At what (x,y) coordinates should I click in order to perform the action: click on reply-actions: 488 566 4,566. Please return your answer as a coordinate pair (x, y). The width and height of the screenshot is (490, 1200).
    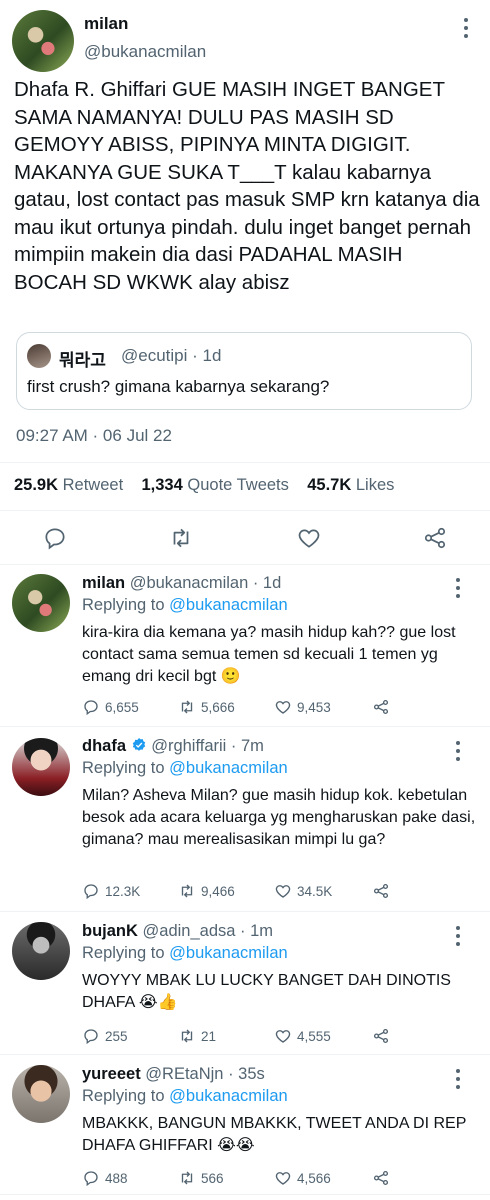
    Looking at the image, I should click on (282, 1180).